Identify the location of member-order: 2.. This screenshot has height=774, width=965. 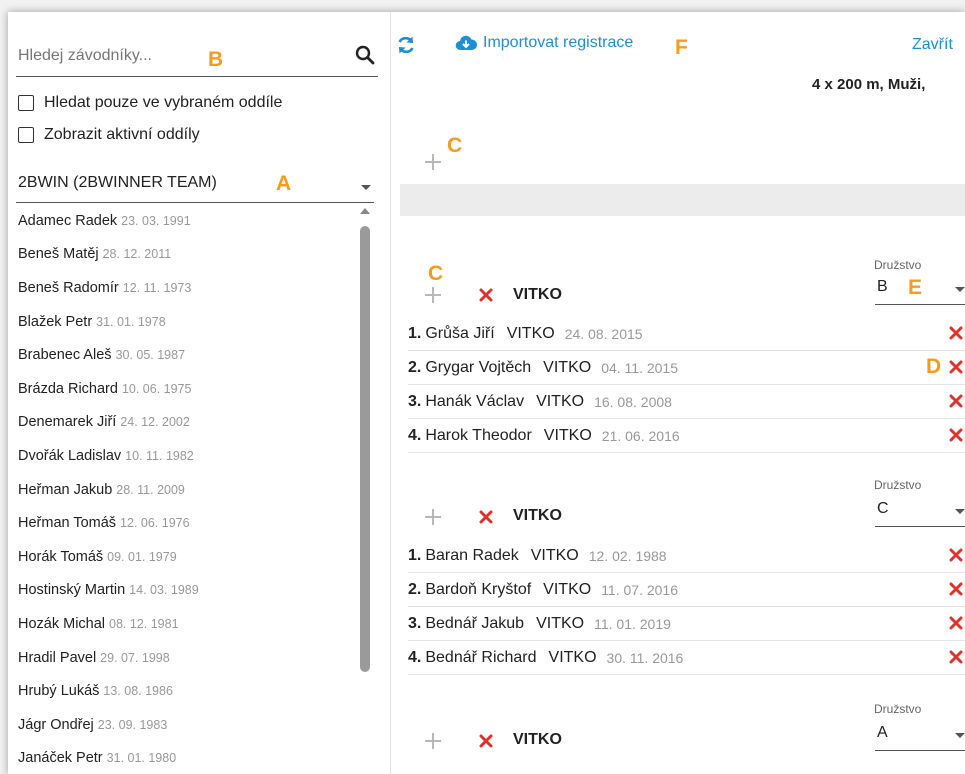
(415, 367).